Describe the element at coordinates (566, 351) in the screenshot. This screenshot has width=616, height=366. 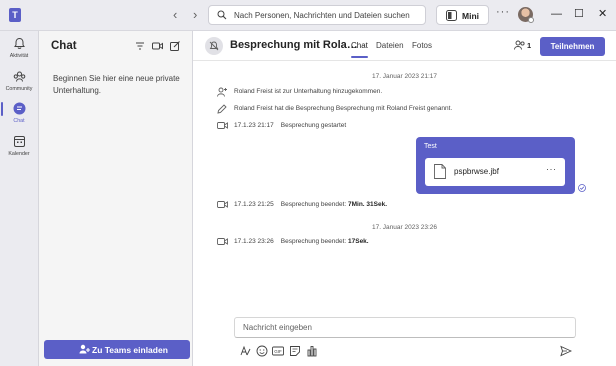
I see `send-icon` at that location.